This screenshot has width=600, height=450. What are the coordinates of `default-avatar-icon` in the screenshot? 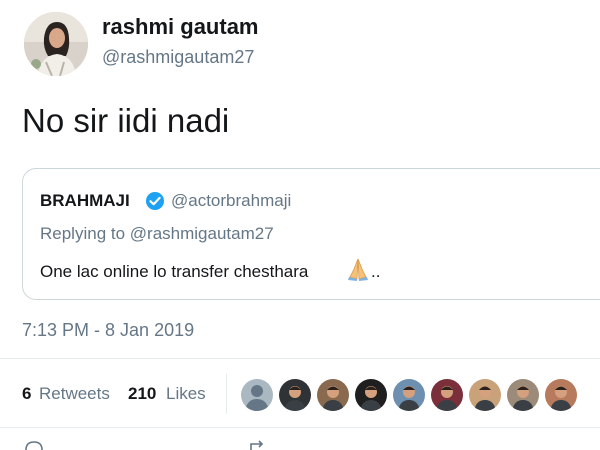 It's located at (257, 395).